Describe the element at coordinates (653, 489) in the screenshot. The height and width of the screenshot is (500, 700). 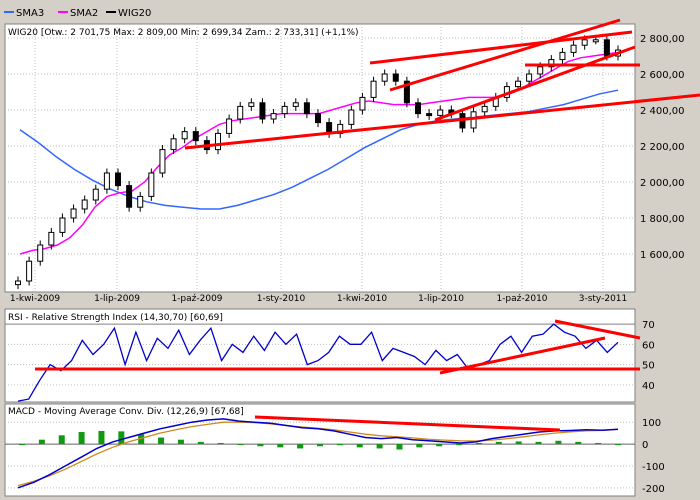
I see `macd-y-tick-label: -200` at that location.